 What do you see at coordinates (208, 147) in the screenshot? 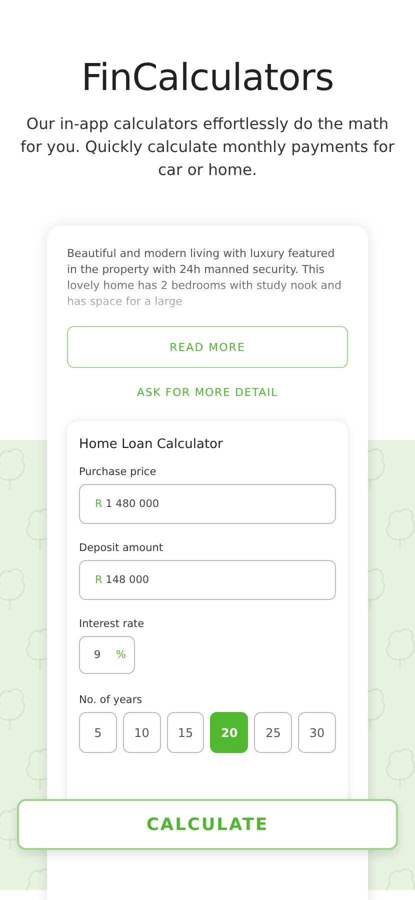
I see `tagline: Our in-app calculators effortlessly do the math for you. Quickly calculate monthly payments for car or home.` at bounding box center [208, 147].